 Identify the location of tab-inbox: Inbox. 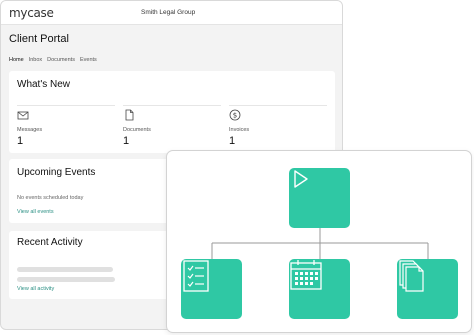
(35, 60).